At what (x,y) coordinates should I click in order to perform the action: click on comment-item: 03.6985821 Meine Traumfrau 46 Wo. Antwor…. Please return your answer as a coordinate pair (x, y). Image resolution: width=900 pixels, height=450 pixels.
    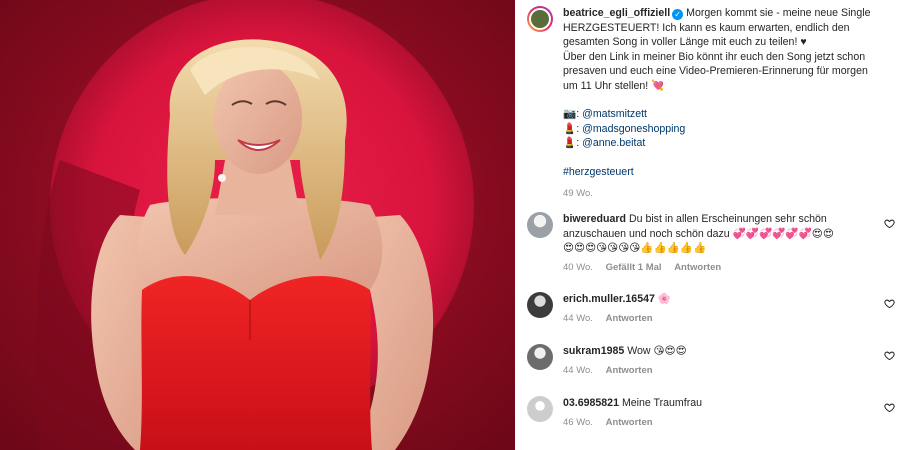
    Looking at the image, I should click on (711, 413).